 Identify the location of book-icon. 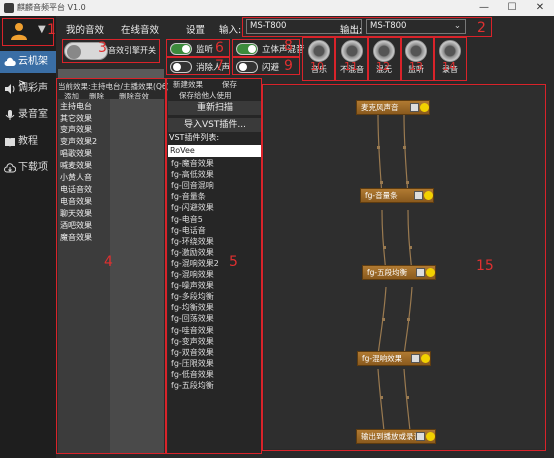
(10, 142).